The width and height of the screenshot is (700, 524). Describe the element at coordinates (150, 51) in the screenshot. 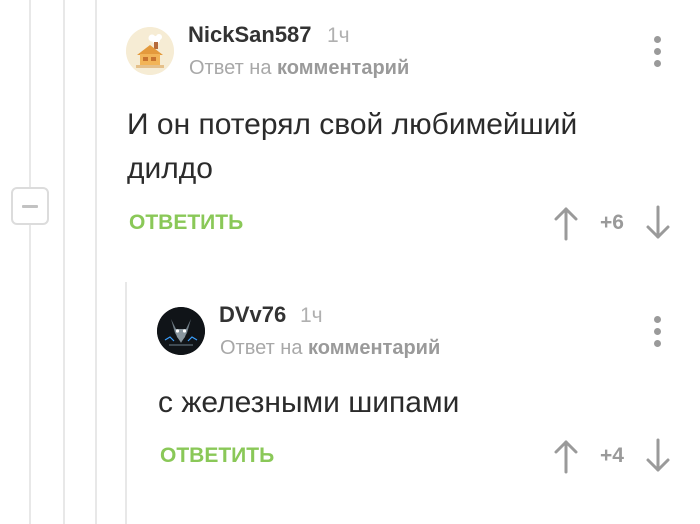

I see `cottage-avatar-icon` at that location.